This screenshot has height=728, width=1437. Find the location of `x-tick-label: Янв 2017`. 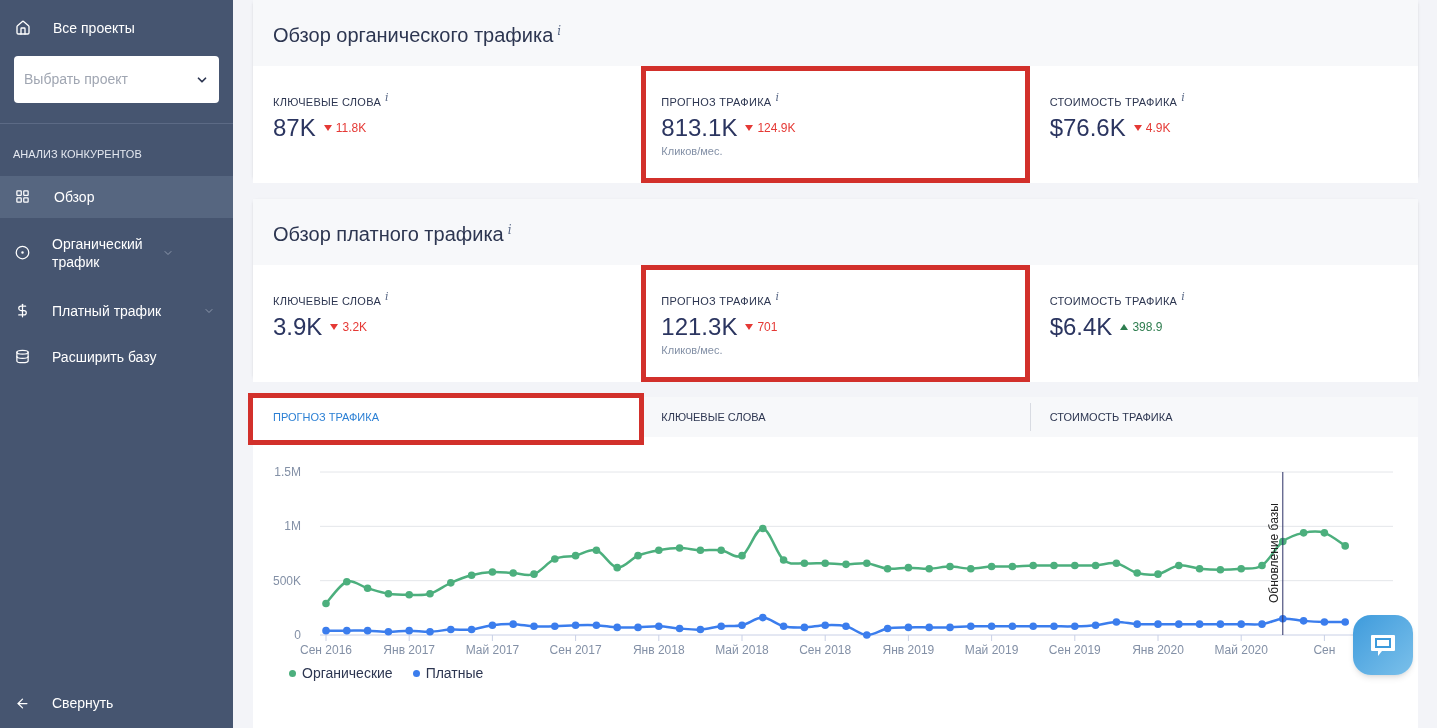

x-tick-label: Янв 2017 is located at coordinates (409, 650).